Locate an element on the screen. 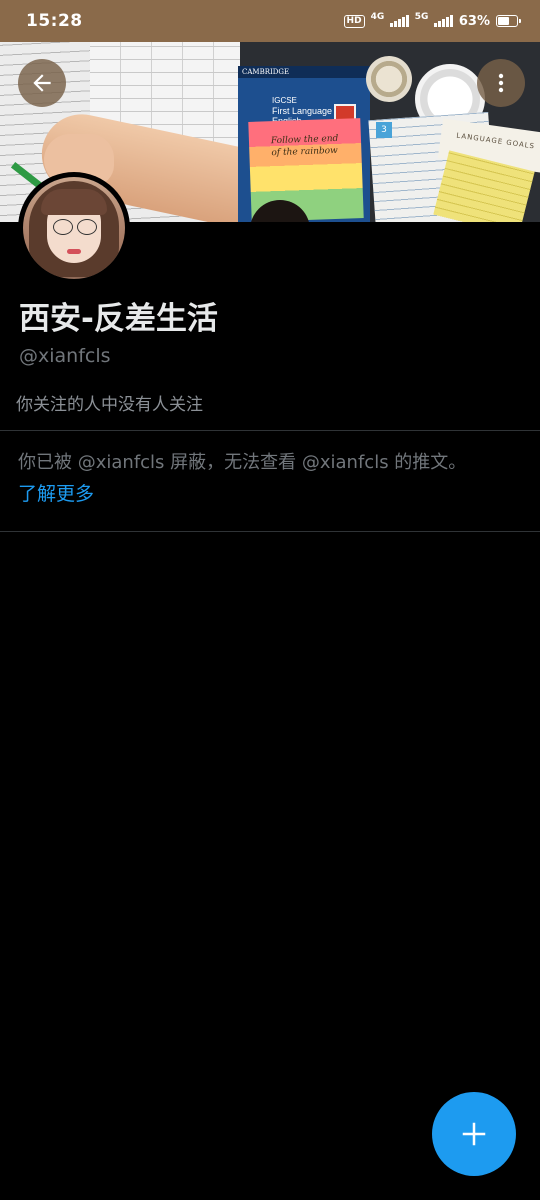 This screenshot has height=1200, width=540. followers-you-know-note: 你关注的人中没有人关注 is located at coordinates (109, 405).